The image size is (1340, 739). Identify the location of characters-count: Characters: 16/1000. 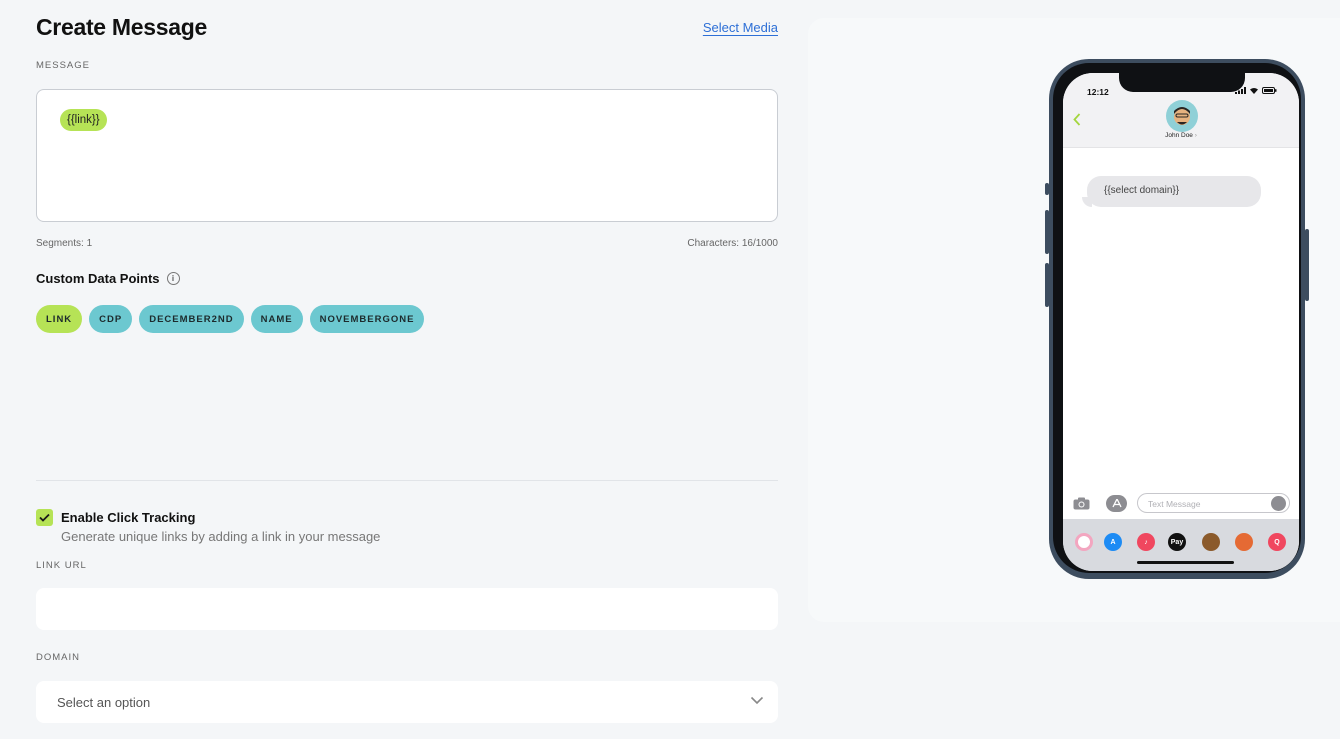
(732, 243).